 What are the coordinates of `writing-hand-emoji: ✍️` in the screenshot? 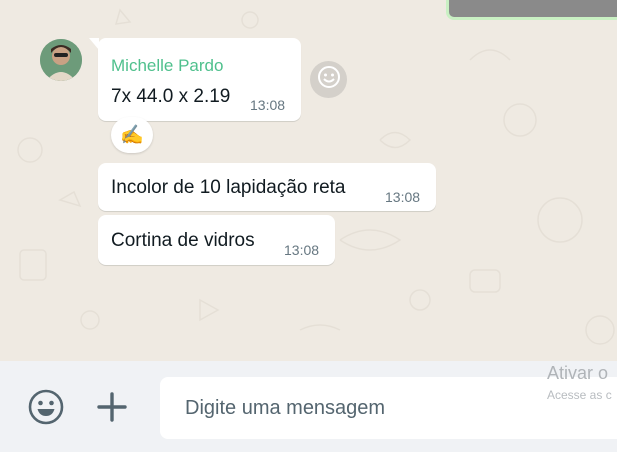 It's located at (132, 135).